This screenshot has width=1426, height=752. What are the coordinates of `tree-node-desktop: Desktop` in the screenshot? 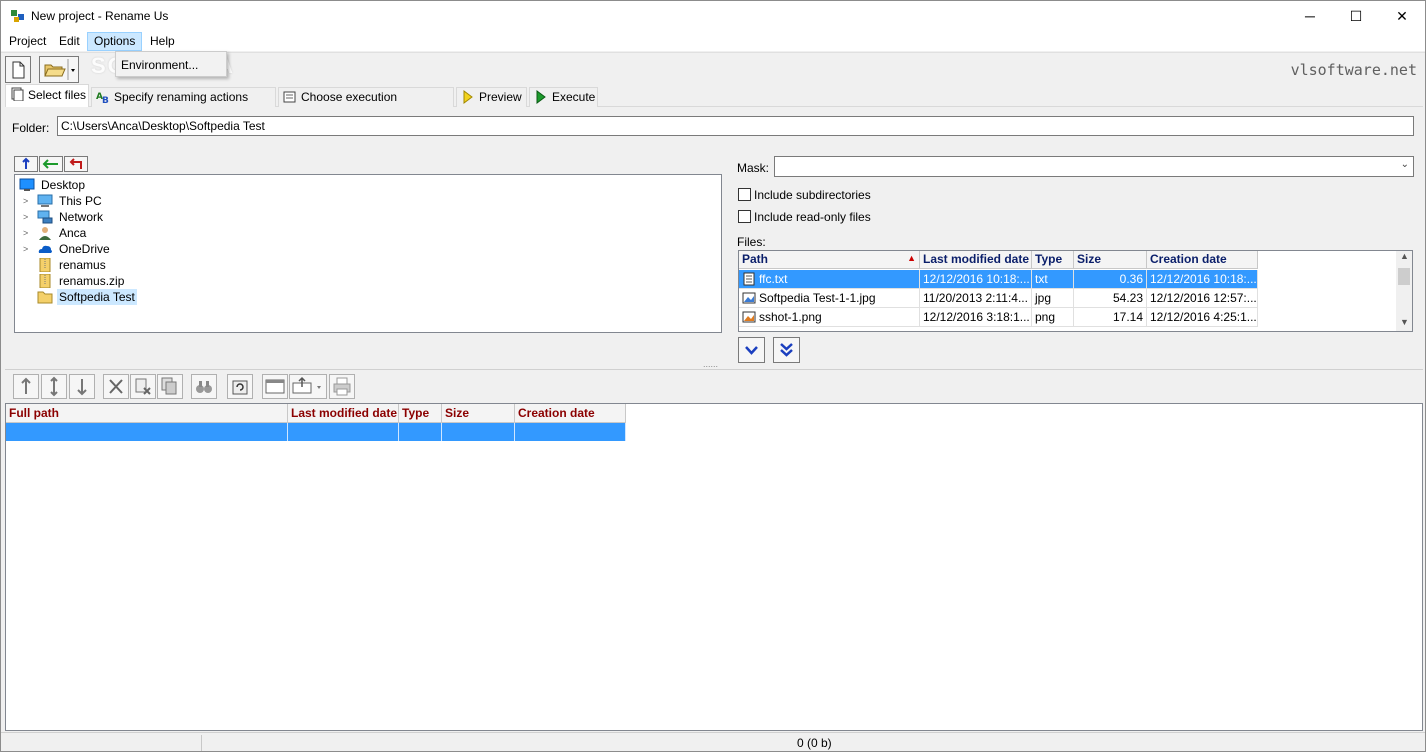 It's located at (119, 185).